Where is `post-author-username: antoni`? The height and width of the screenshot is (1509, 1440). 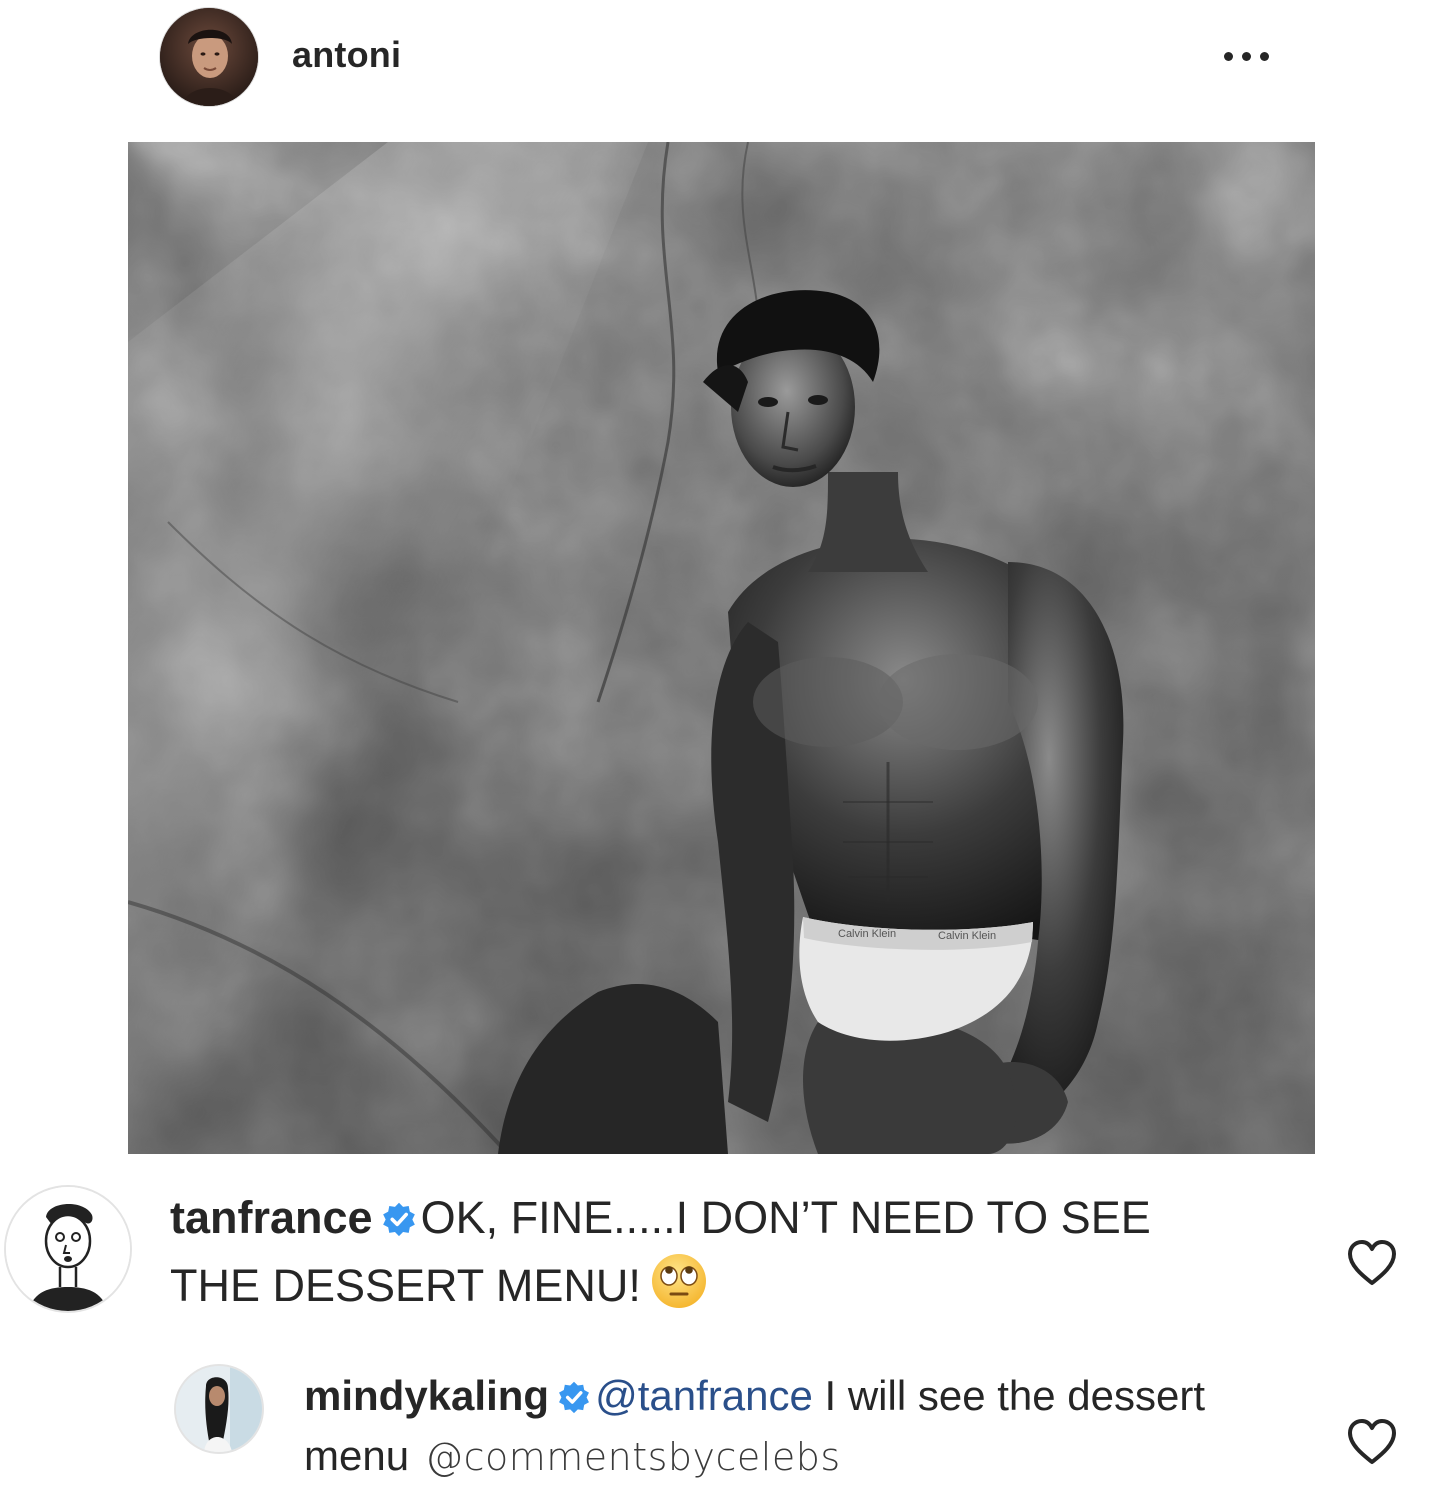
post-author-username: antoni is located at coordinates (346, 55).